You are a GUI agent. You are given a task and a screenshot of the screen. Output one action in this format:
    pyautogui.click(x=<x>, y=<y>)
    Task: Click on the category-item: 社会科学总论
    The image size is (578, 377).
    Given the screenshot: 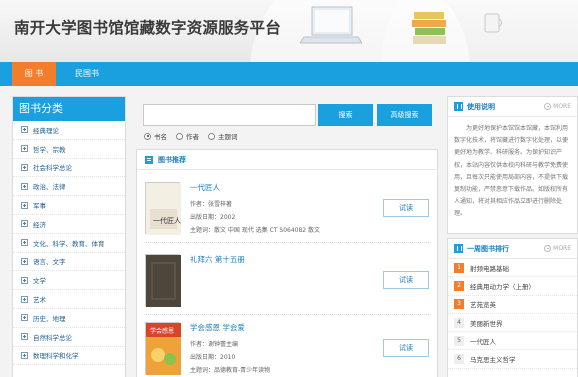 What is the action you would take?
    pyautogui.click(x=69, y=168)
    